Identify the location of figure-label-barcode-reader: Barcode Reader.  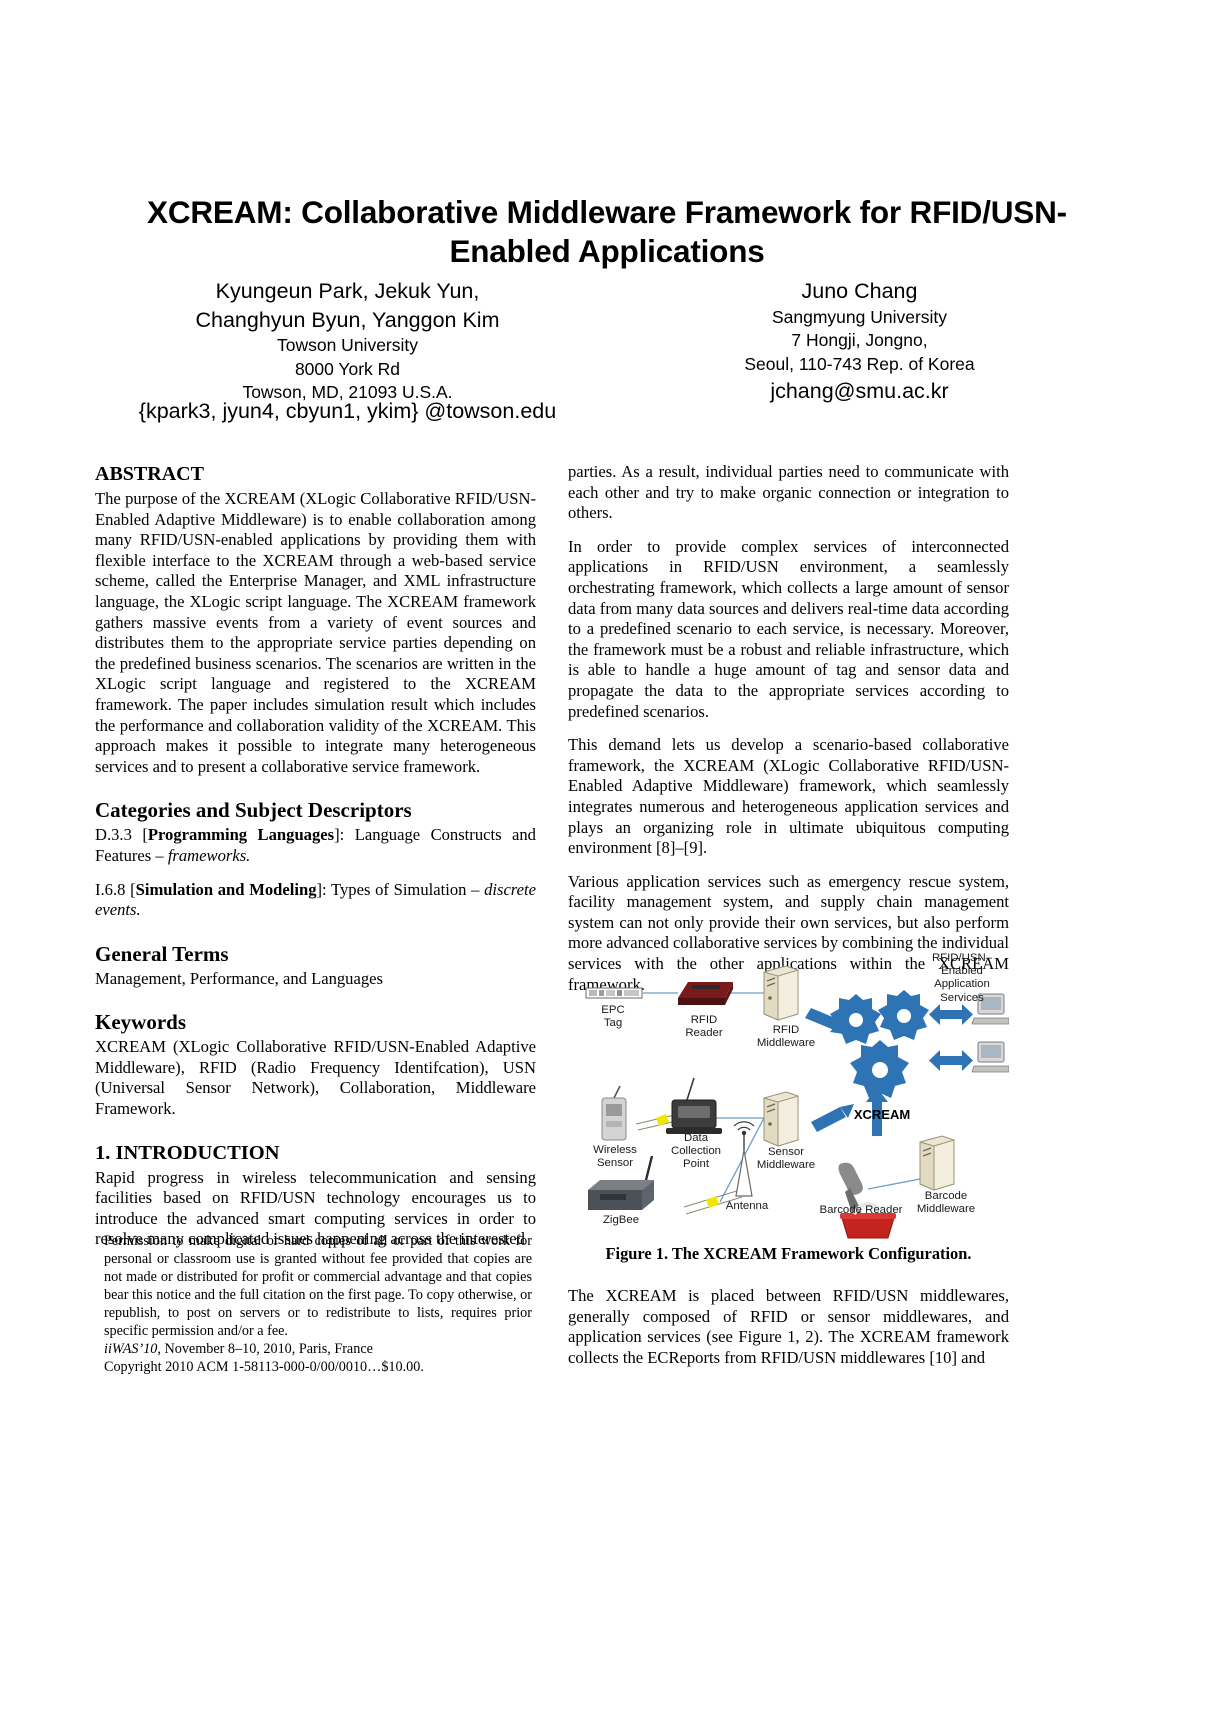
(861, 1210).